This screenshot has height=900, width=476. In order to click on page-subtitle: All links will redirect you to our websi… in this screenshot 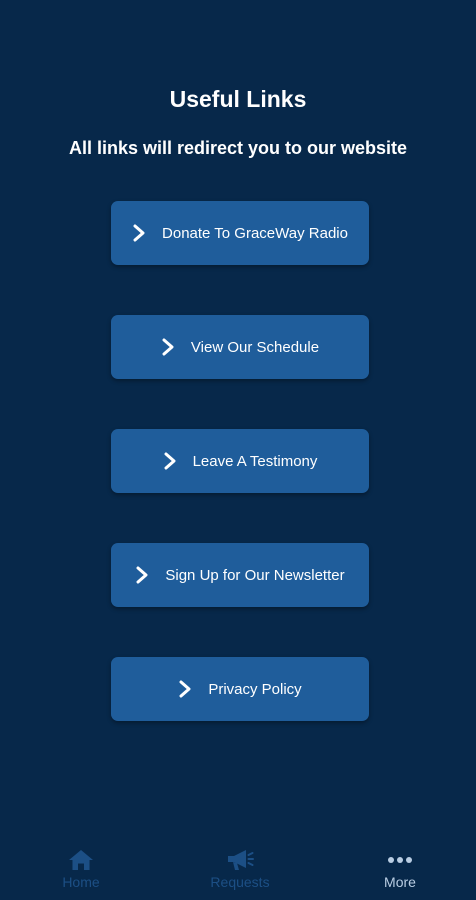, I will do `click(238, 148)`.